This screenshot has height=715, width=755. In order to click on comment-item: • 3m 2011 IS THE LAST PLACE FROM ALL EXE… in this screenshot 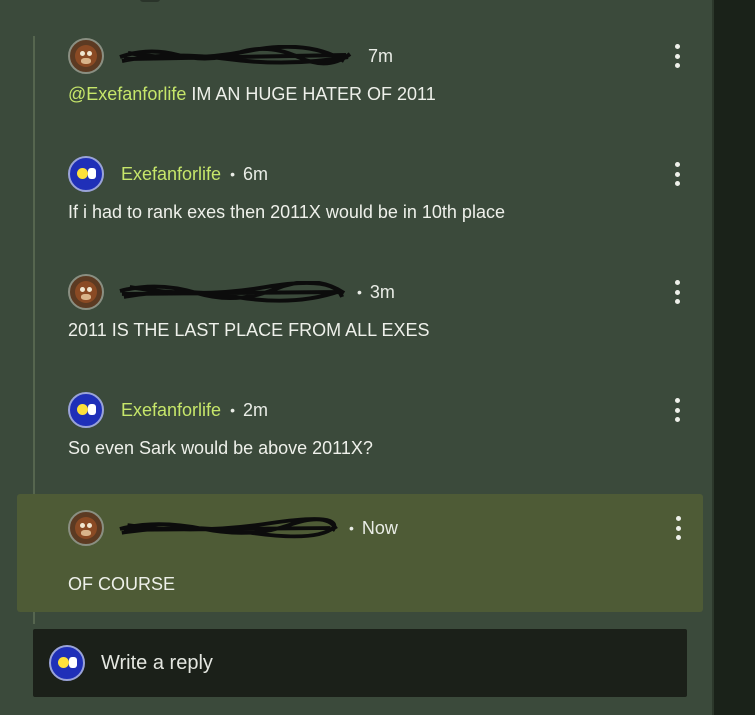, I will do `click(356, 329)`.